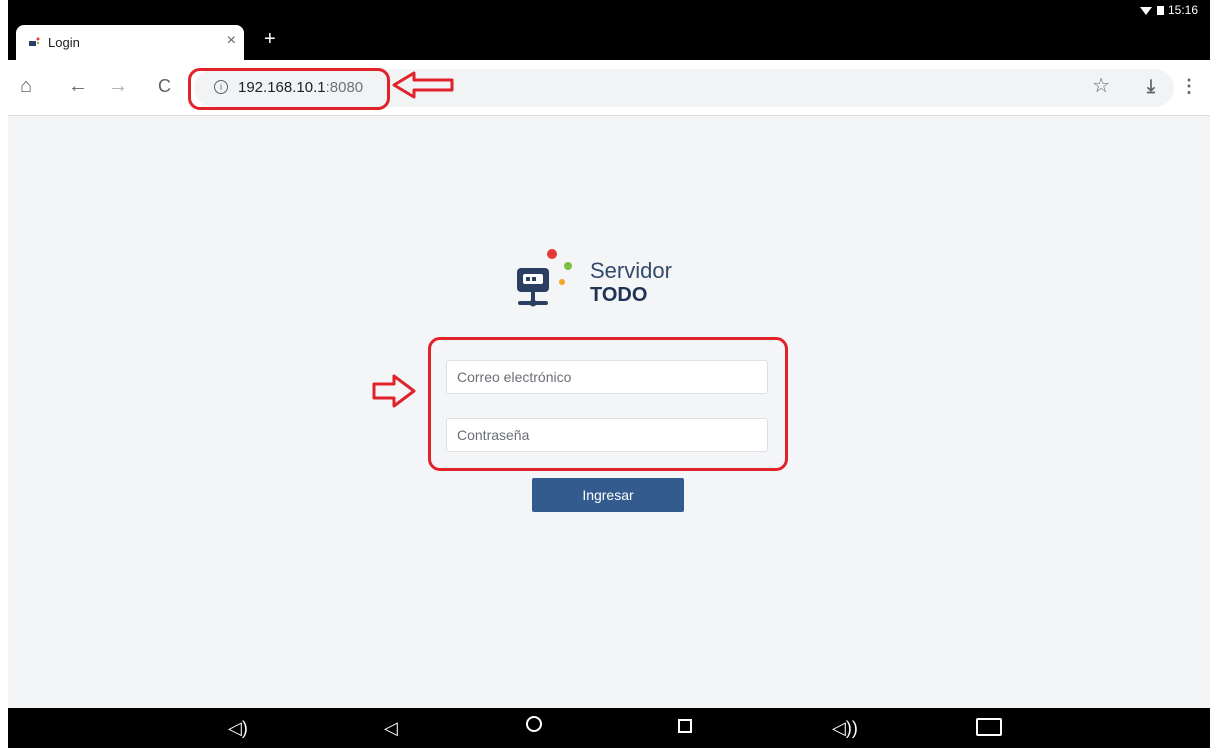  Describe the element at coordinates (609, 728) in the screenshot. I see `android-nav-bar: ◁) ◁ ◁))` at that location.